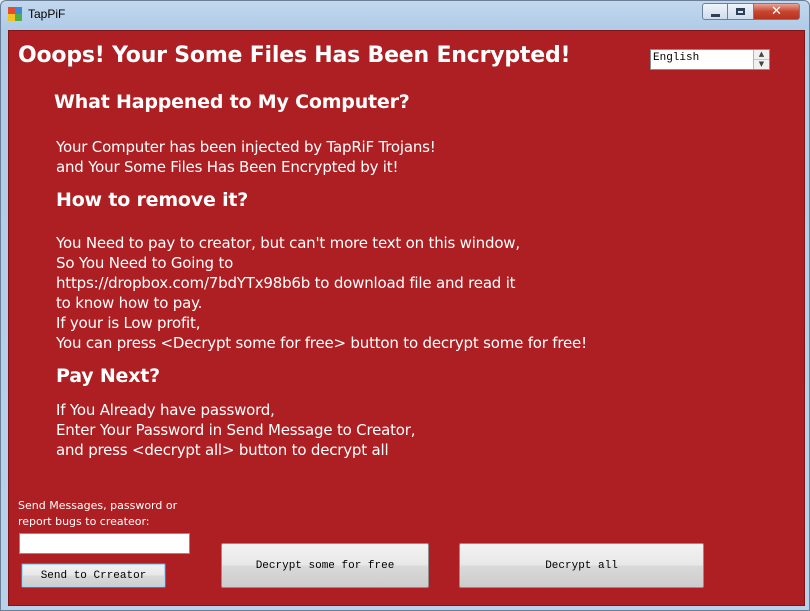  I want to click on title-bar: TapPiF ✕, so click(405, 15).